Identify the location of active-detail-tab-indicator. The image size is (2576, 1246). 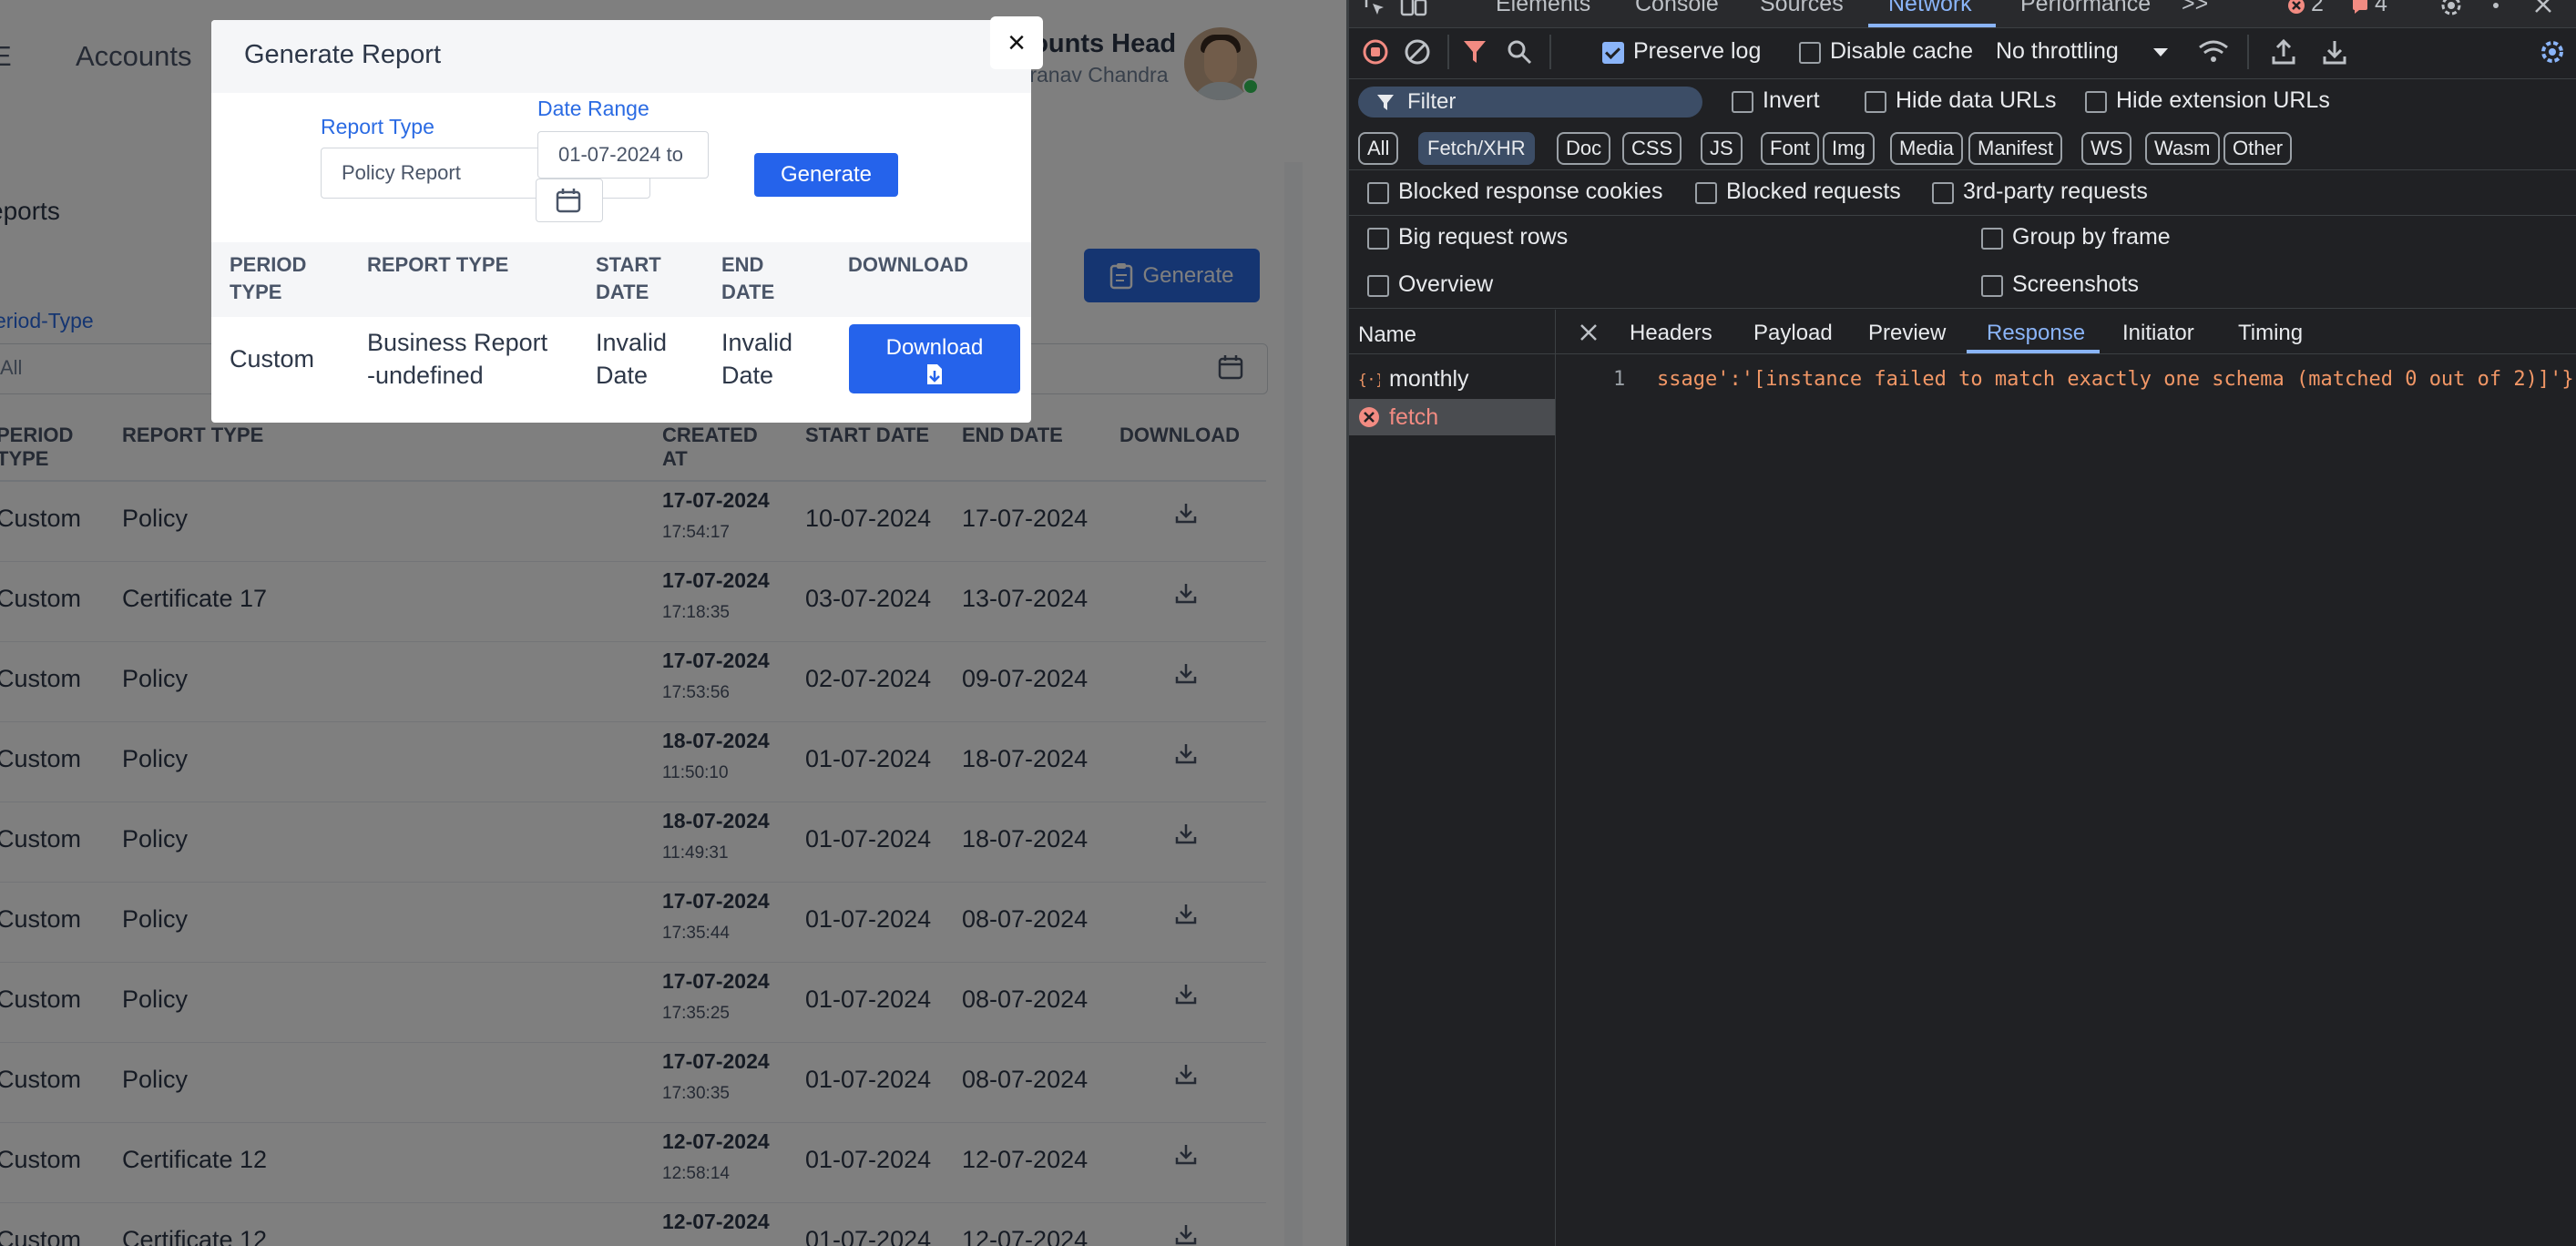
(2033, 351).